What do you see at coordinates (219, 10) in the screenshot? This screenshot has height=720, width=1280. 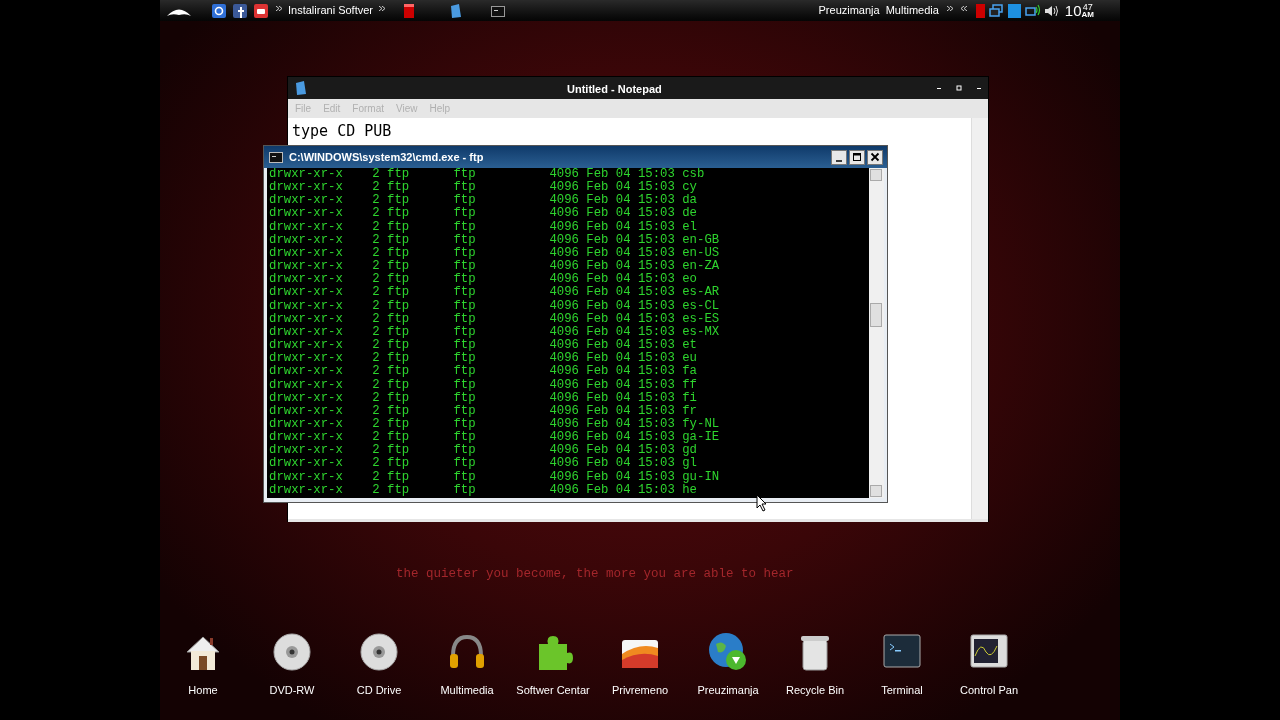 I see `search-launcher-icon` at bounding box center [219, 10].